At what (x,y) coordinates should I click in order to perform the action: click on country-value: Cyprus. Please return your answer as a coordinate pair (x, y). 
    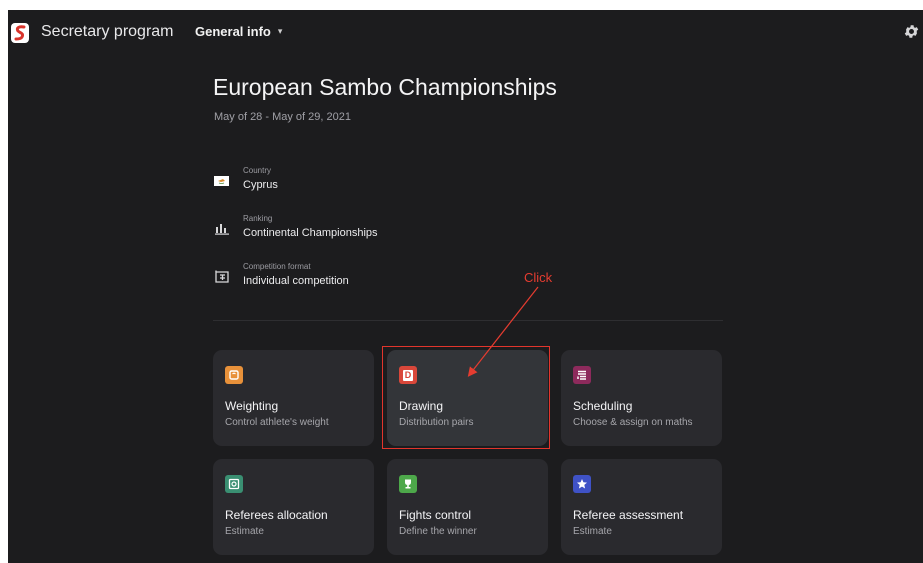
    Looking at the image, I should click on (260, 185).